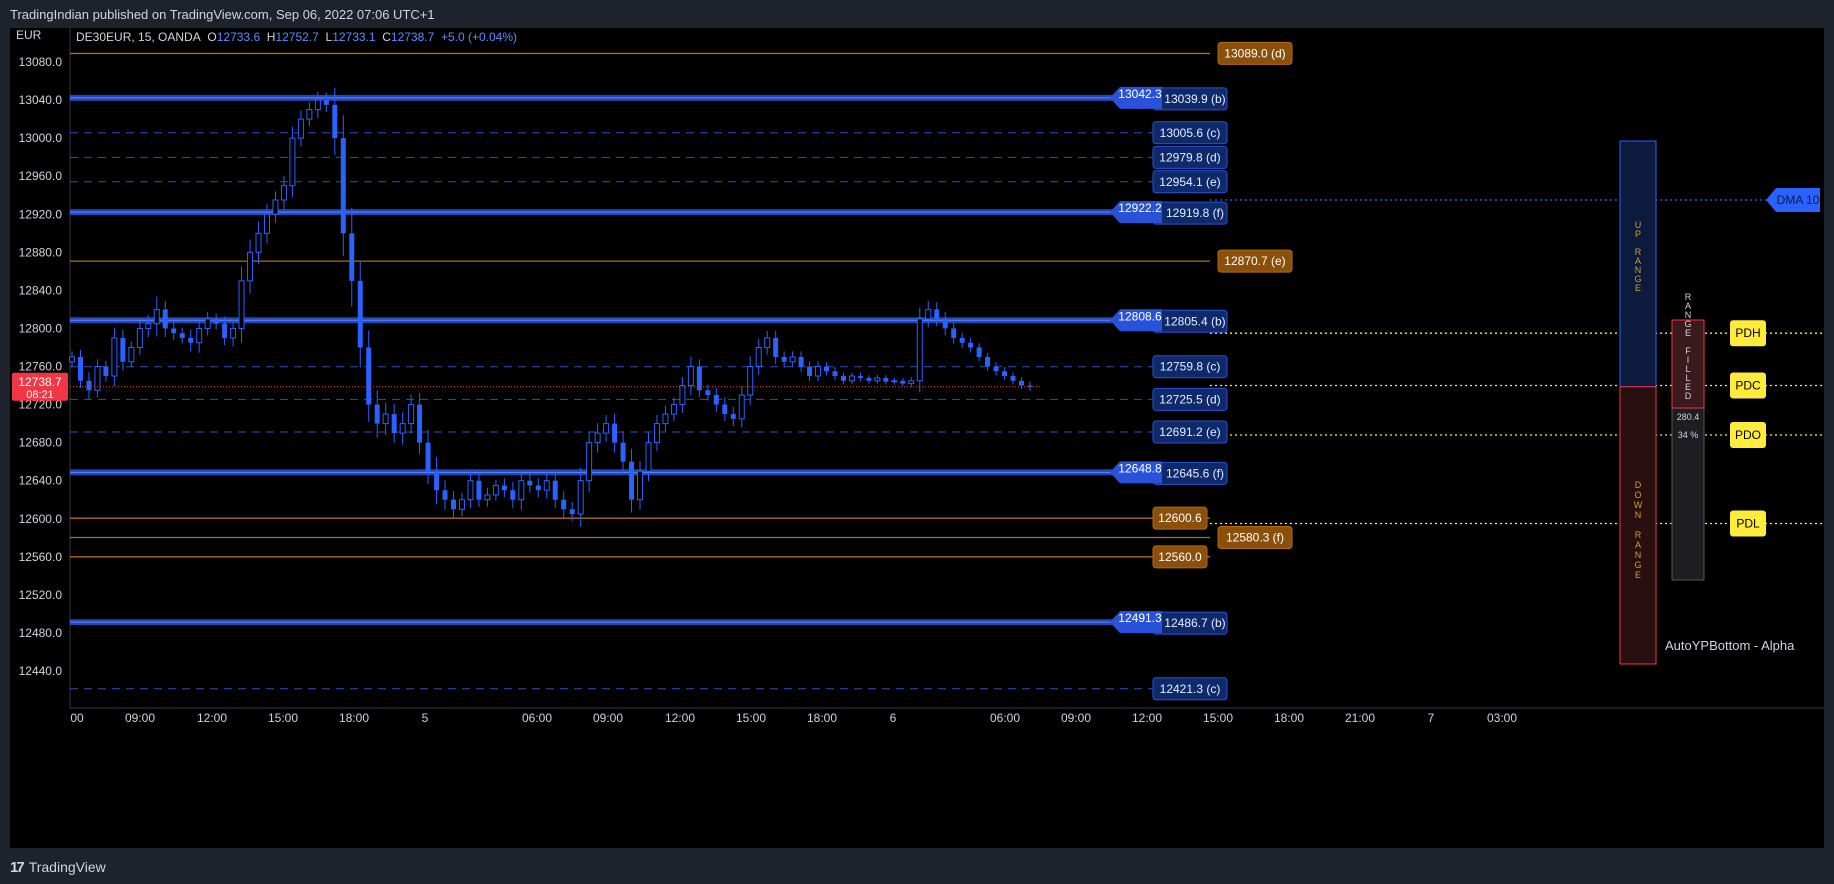 The image size is (1834, 884). What do you see at coordinates (1502, 718) in the screenshot?
I see `x-tick-label: 03:00` at bounding box center [1502, 718].